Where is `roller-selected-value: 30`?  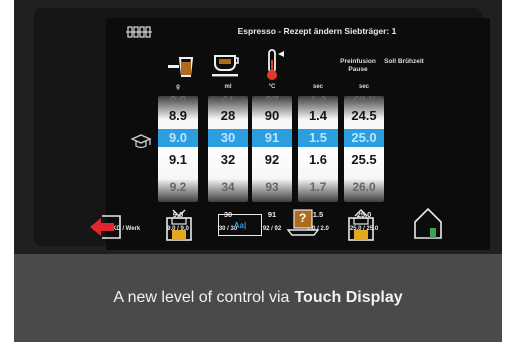 roller-selected-value: 30 is located at coordinates (228, 138).